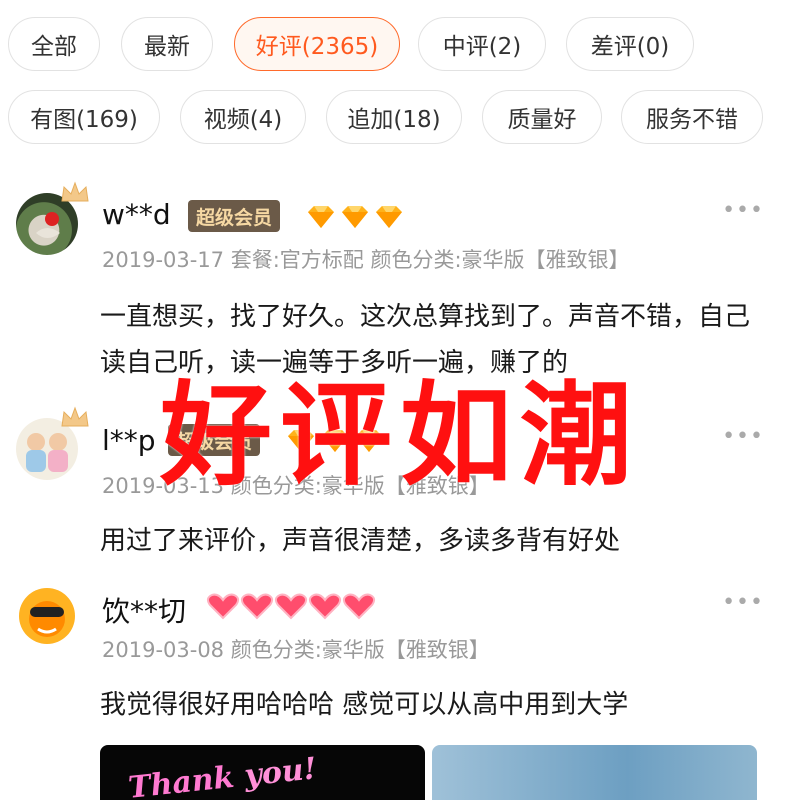 This screenshot has width=800, height=800. What do you see at coordinates (75, 191) in the screenshot?
I see `crown-icon` at bounding box center [75, 191].